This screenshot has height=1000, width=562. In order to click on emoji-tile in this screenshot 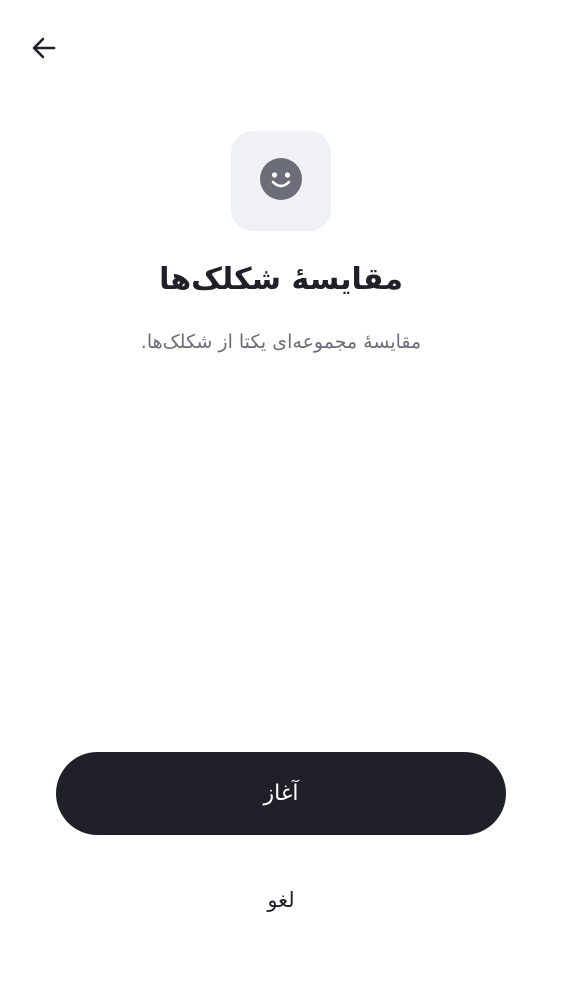, I will do `click(281, 181)`.